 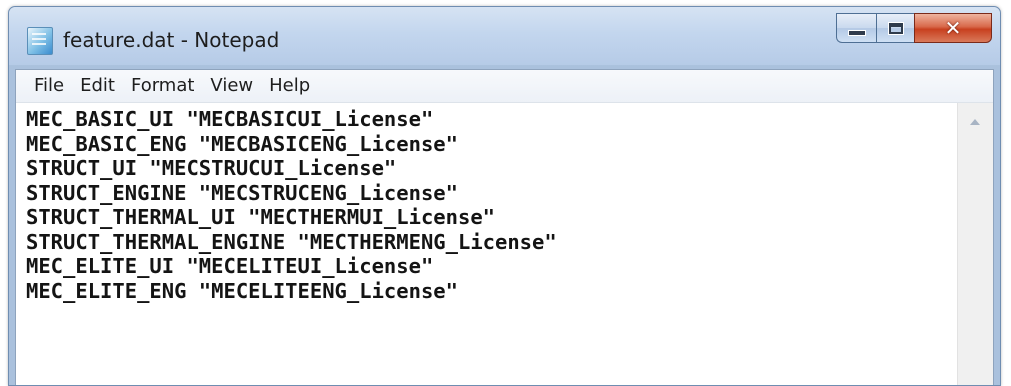 I want to click on text-line: MEC_BASIC_ENG "MECBASICENG_License", so click(x=242, y=143).